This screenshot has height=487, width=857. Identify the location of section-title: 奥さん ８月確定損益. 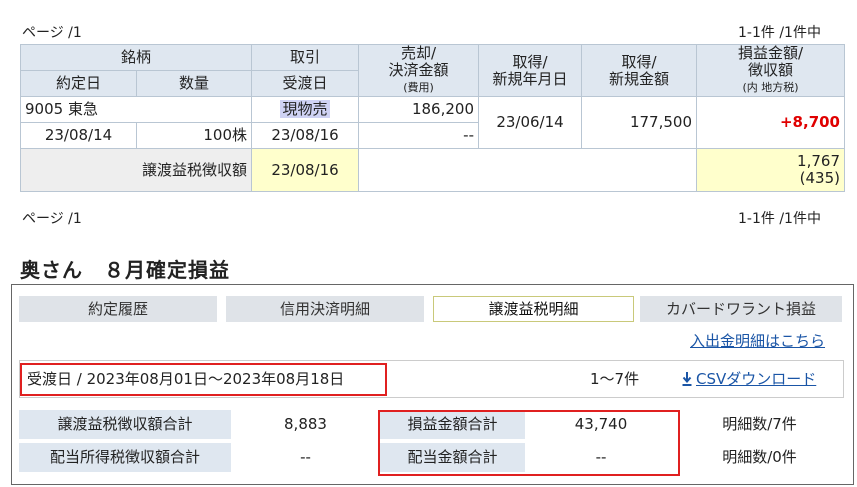
(125, 270).